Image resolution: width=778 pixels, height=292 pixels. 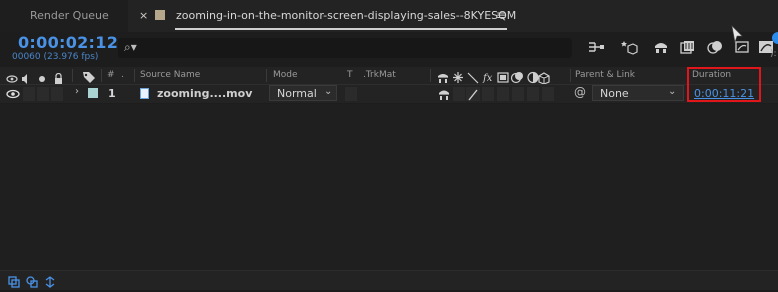 What do you see at coordinates (473, 94) in the screenshot?
I see `quality-switch` at bounding box center [473, 94].